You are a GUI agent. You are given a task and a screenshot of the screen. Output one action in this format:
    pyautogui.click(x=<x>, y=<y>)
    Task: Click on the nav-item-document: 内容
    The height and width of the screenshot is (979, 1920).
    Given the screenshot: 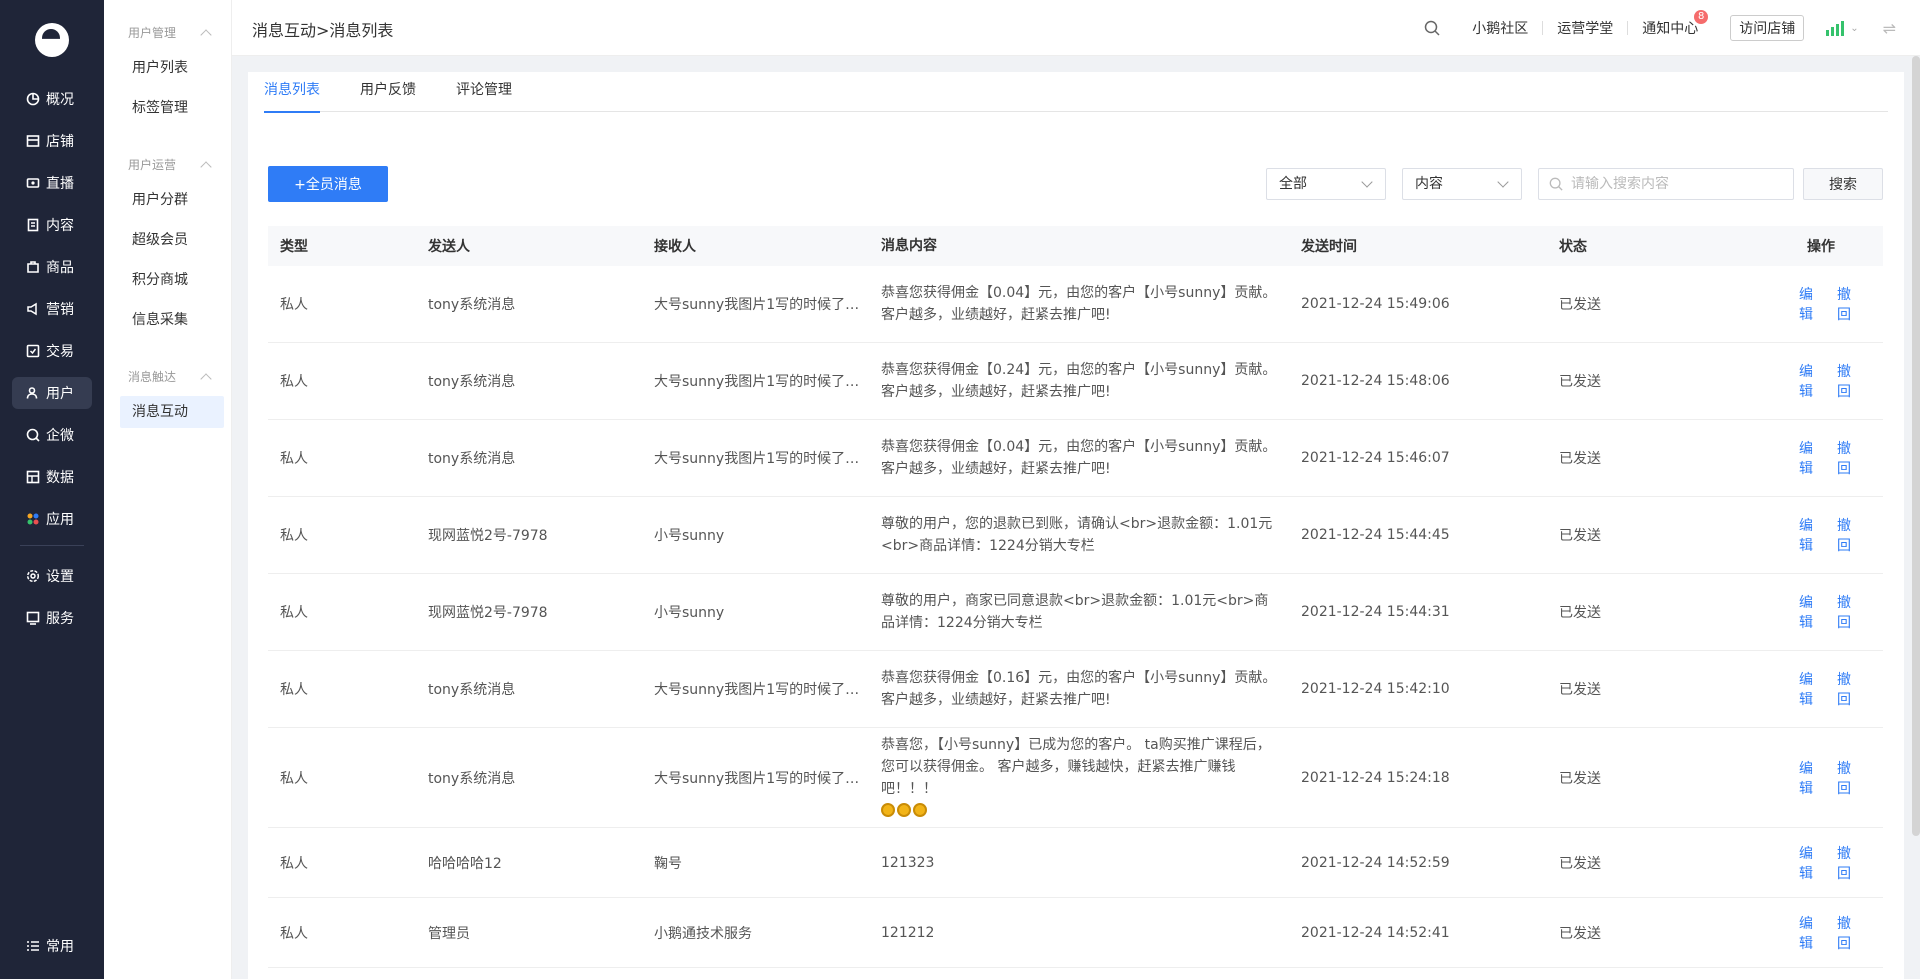 What is the action you would take?
    pyautogui.click(x=52, y=225)
    